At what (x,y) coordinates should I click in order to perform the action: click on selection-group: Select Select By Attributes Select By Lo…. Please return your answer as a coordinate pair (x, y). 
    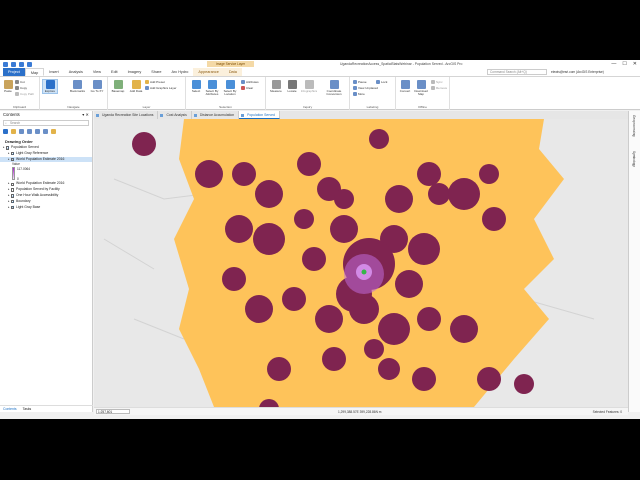
    Looking at the image, I should click on (226, 93).